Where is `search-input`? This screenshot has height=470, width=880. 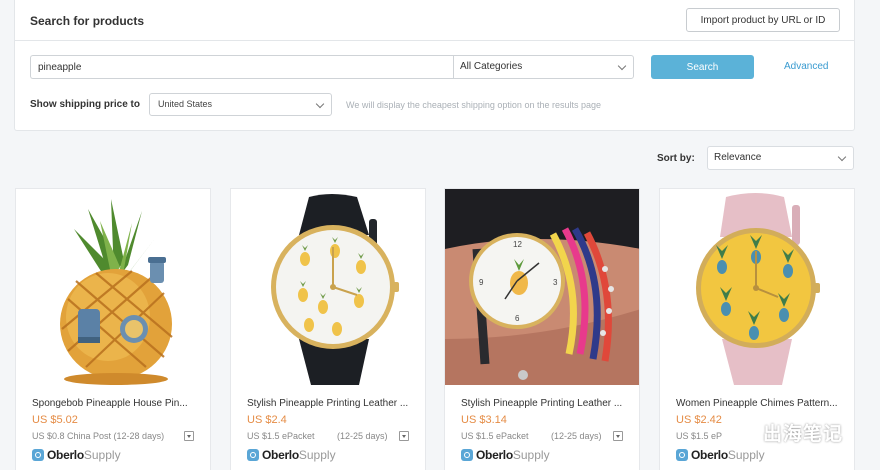 search-input is located at coordinates (242, 67).